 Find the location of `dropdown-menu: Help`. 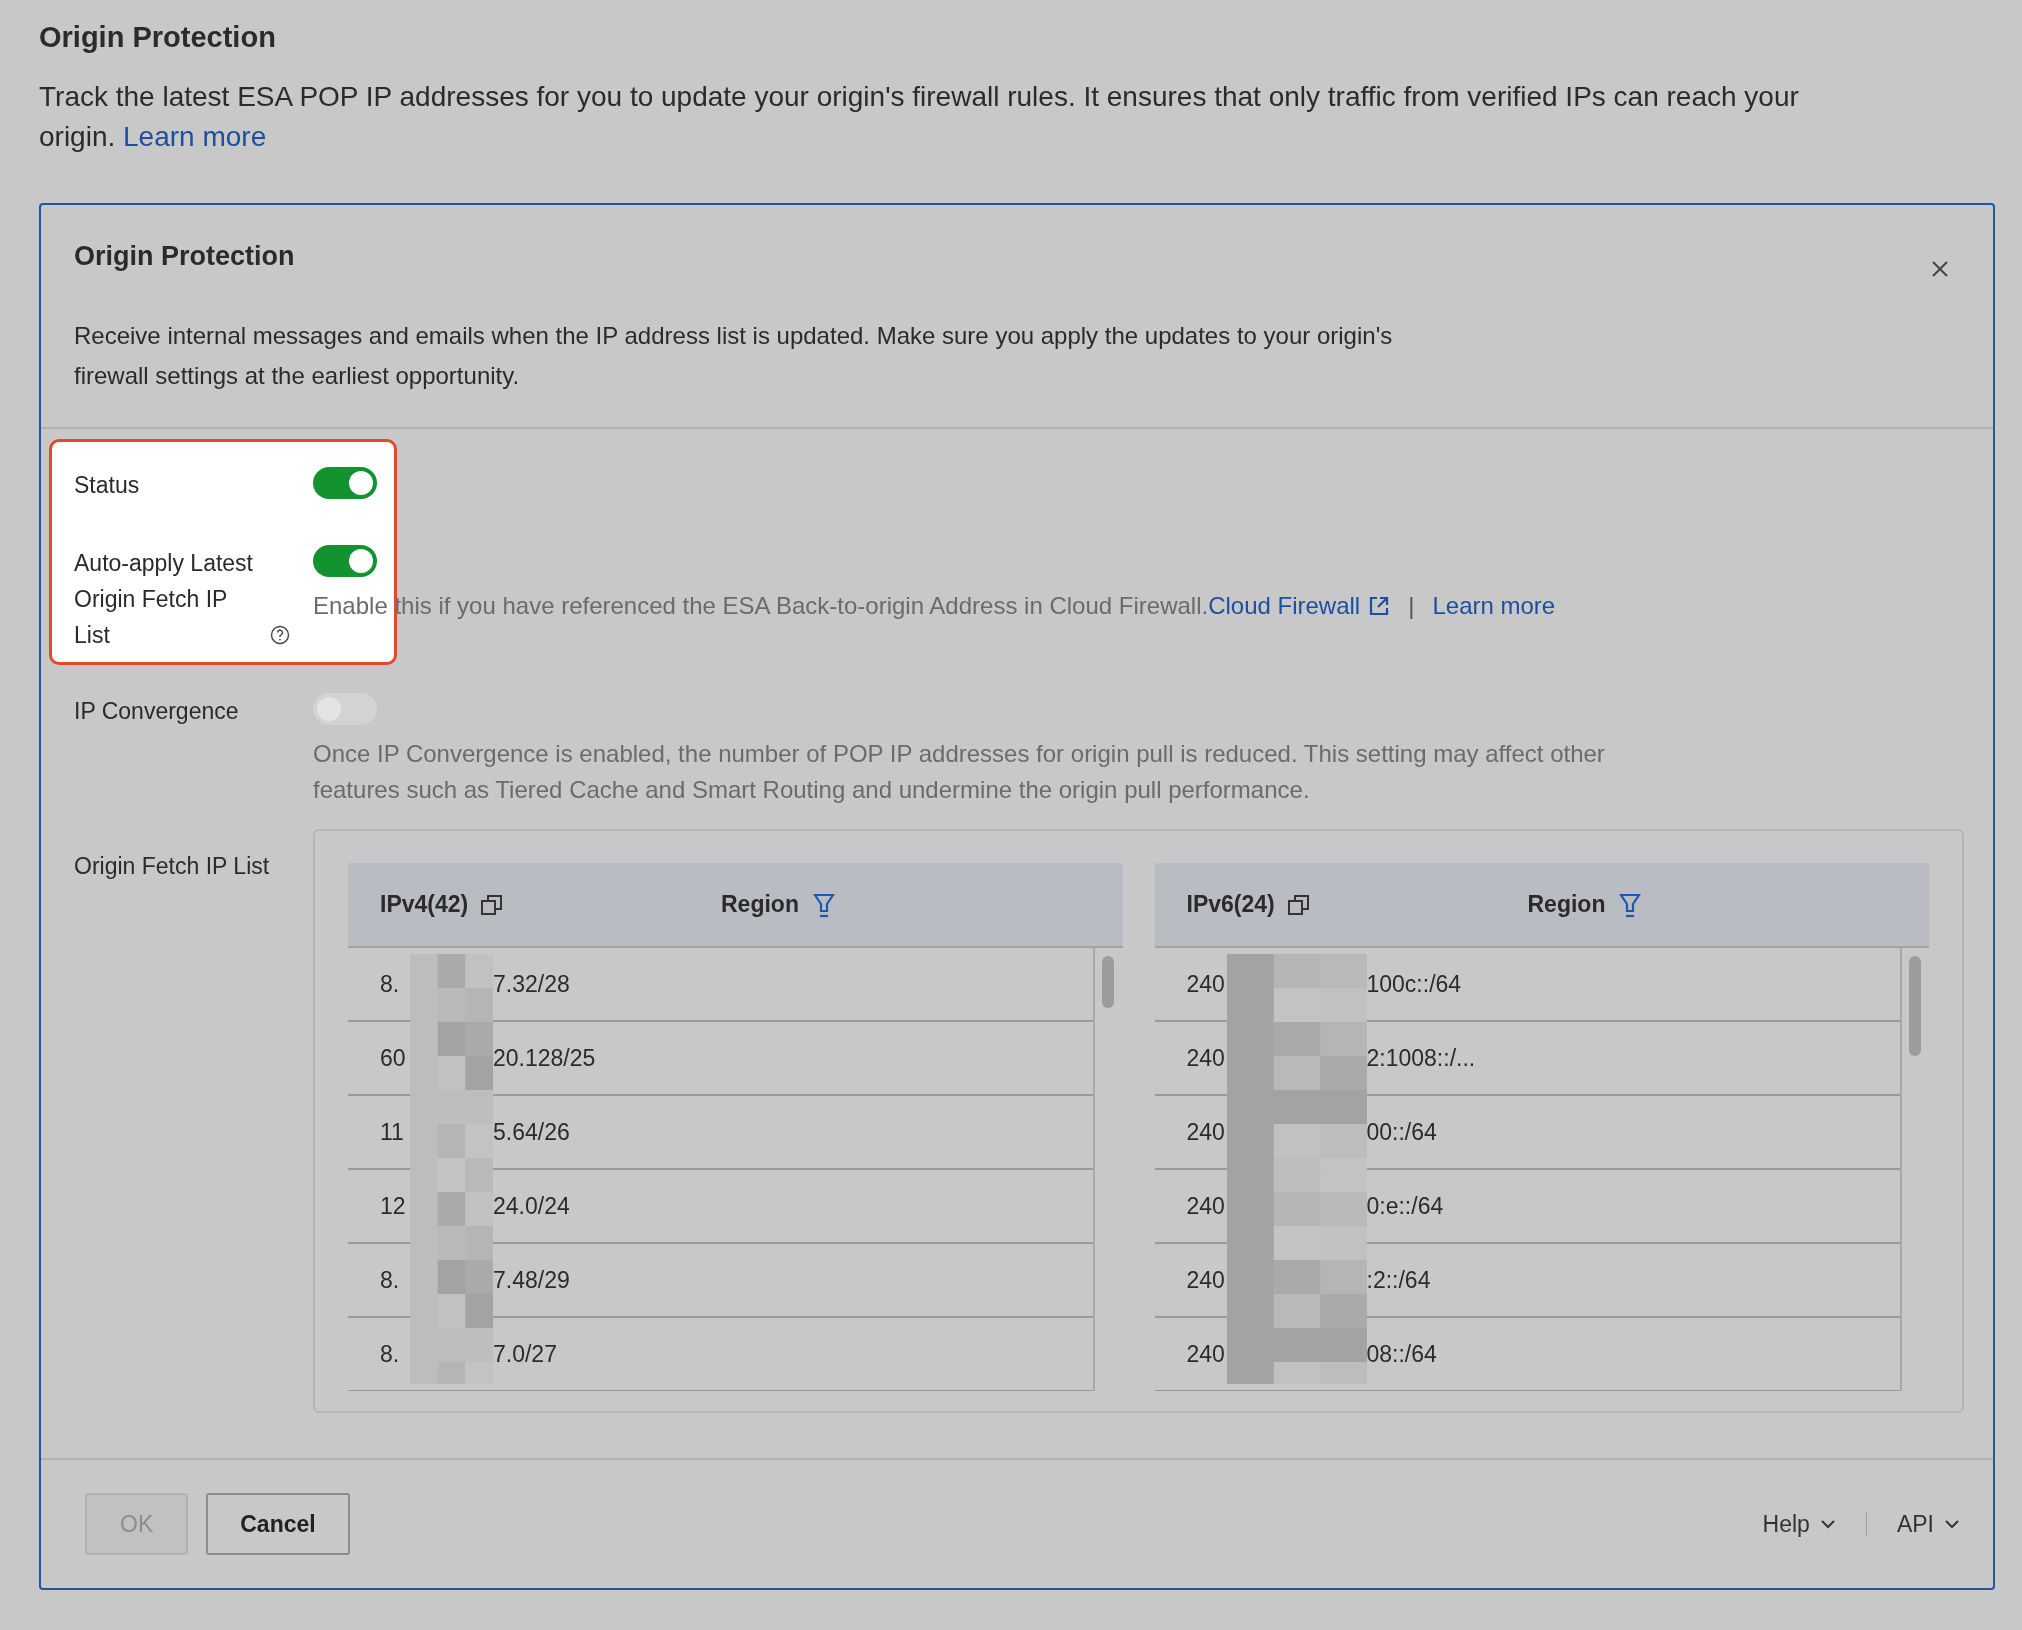

dropdown-menu: Help is located at coordinates (1799, 1524).